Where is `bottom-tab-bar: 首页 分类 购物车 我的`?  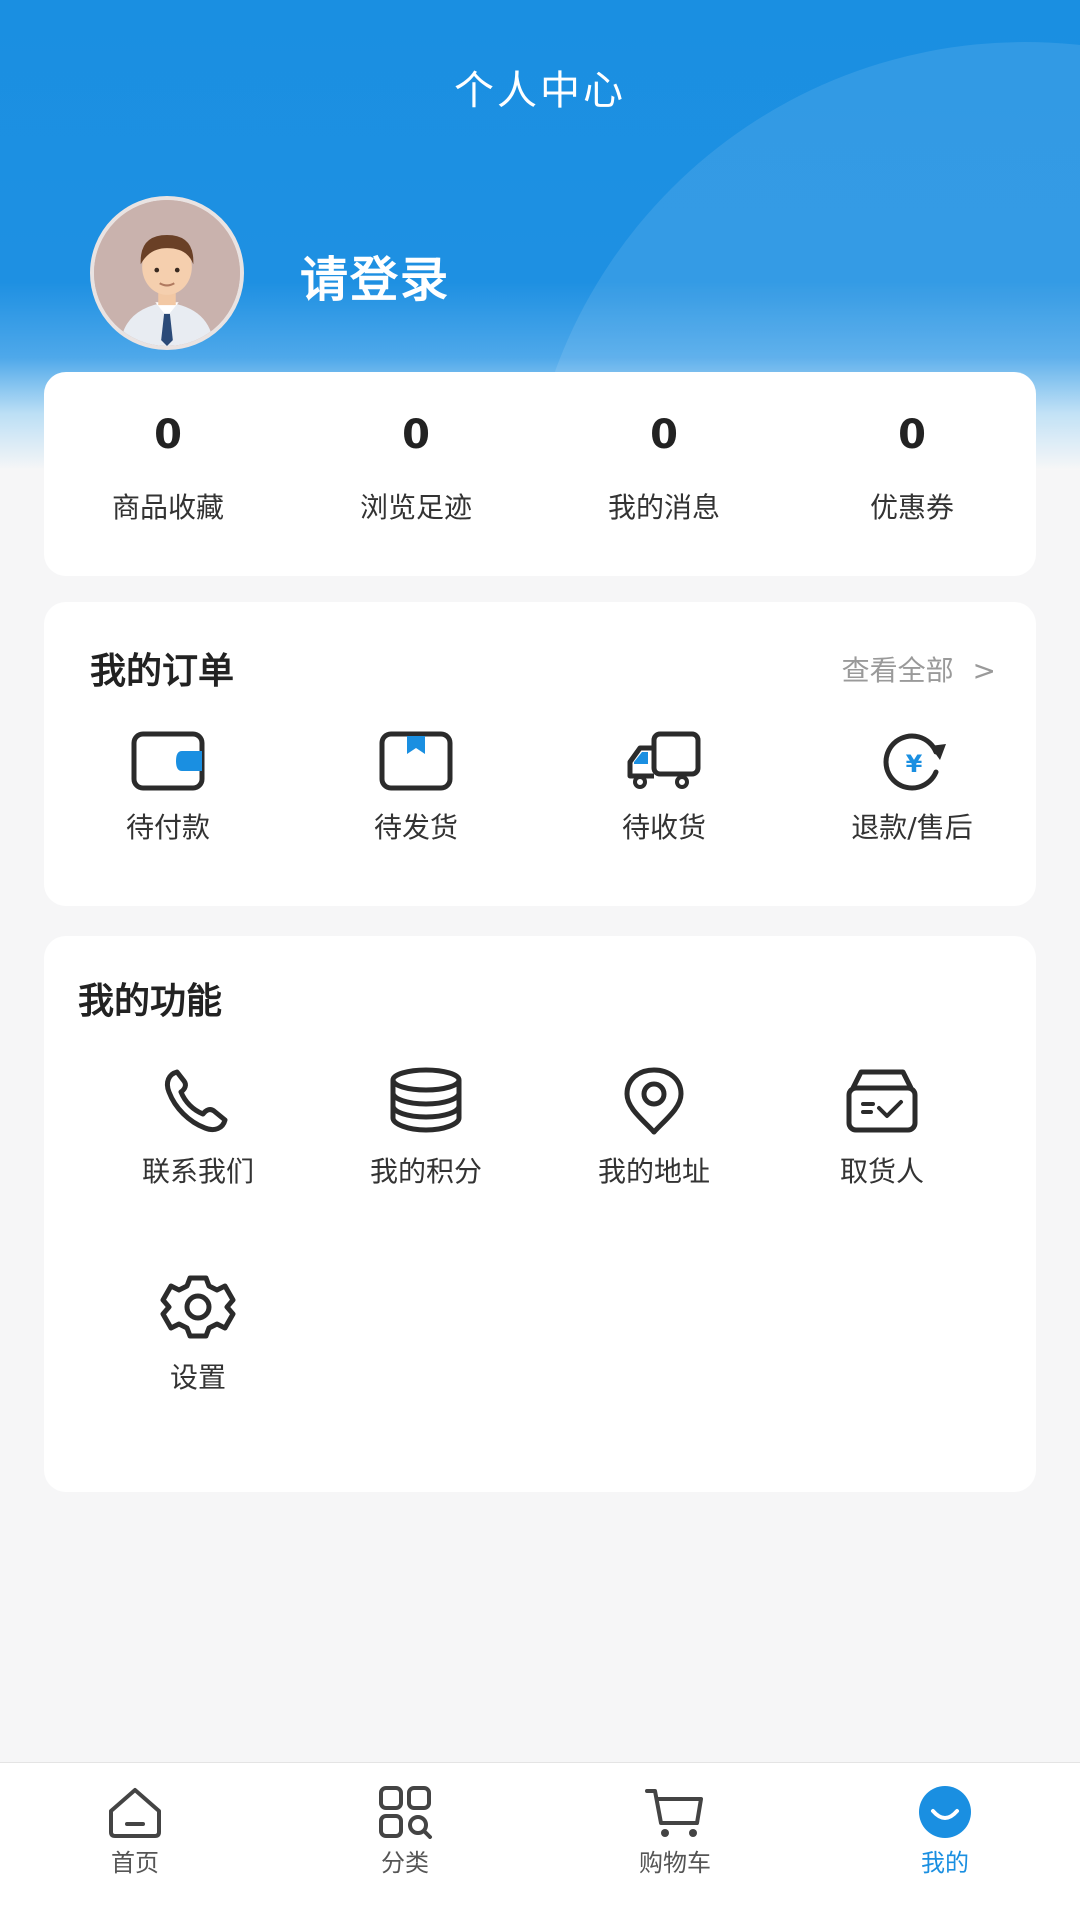
bottom-tab-bar: 首页 分类 购物车 我的 is located at coordinates (540, 1841).